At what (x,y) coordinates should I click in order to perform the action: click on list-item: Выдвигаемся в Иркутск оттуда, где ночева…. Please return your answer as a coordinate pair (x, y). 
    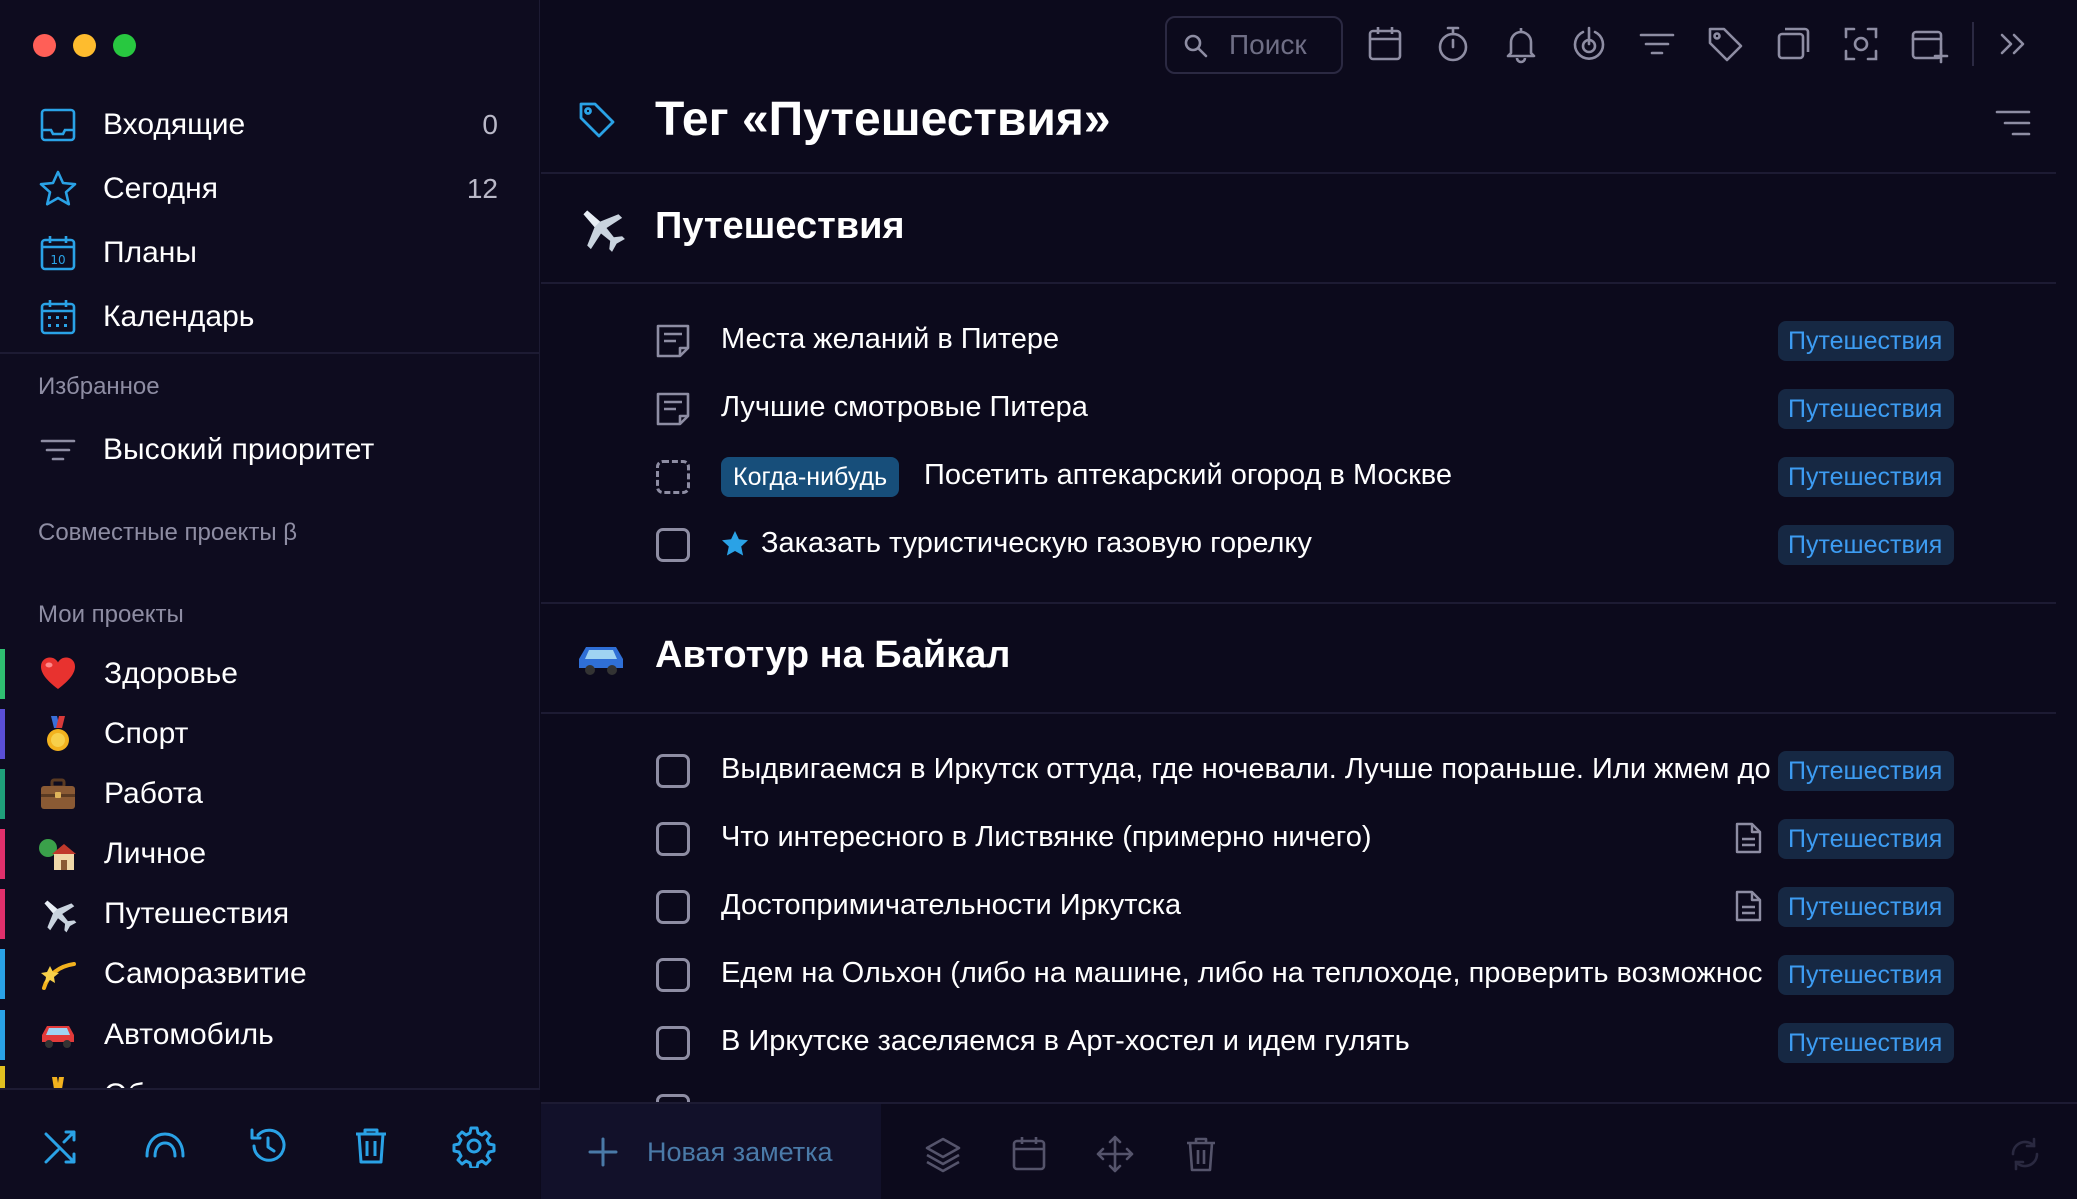
    Looking at the image, I should click on (1298, 770).